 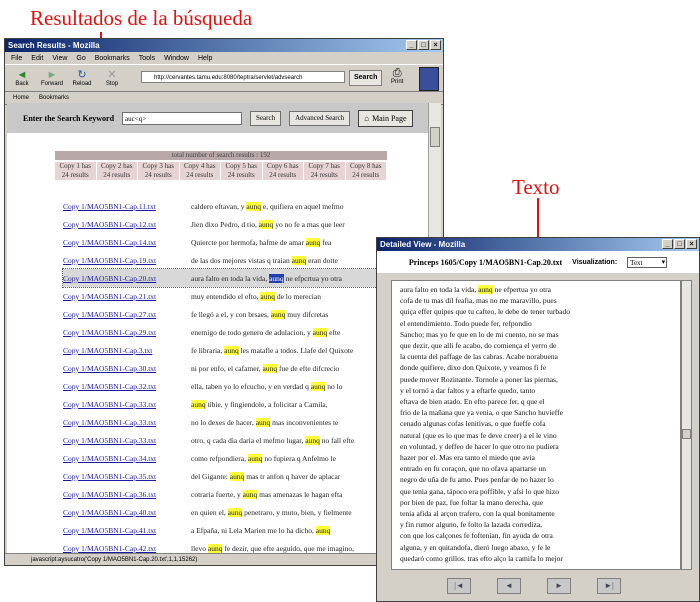 I want to click on close-button: ×, so click(x=435, y=45).